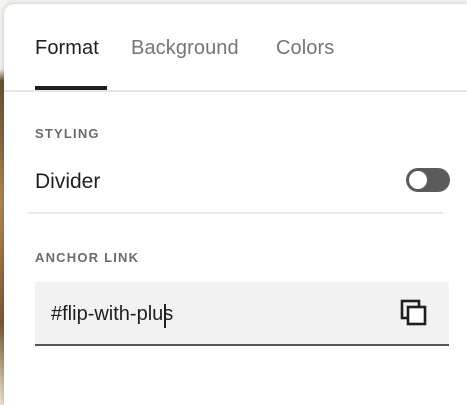  What do you see at coordinates (71, 88) in the screenshot?
I see `active-tab-indicator` at bounding box center [71, 88].